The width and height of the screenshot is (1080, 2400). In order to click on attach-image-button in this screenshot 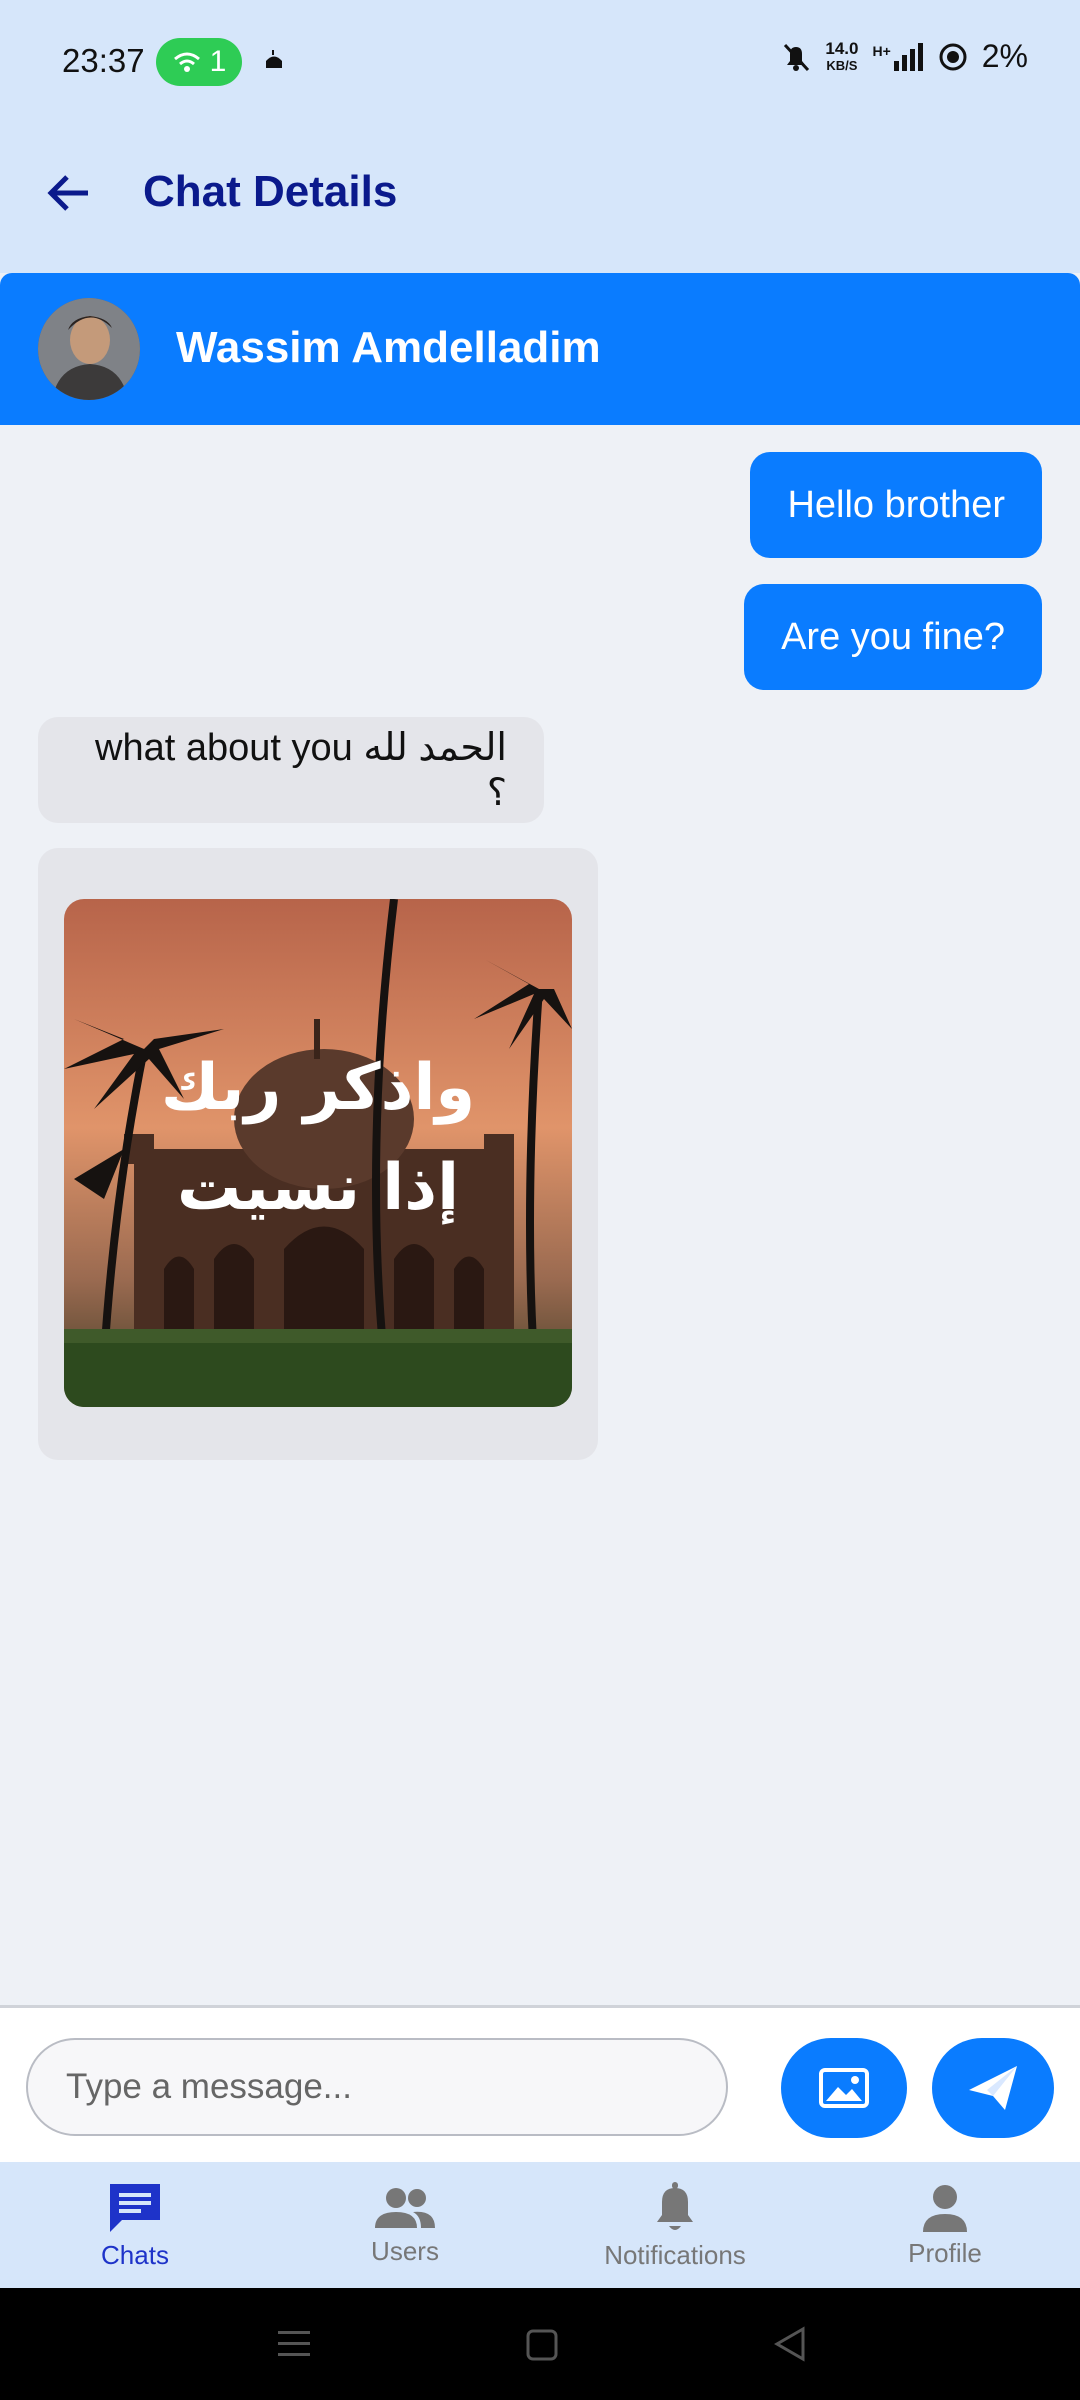, I will do `click(844, 2088)`.